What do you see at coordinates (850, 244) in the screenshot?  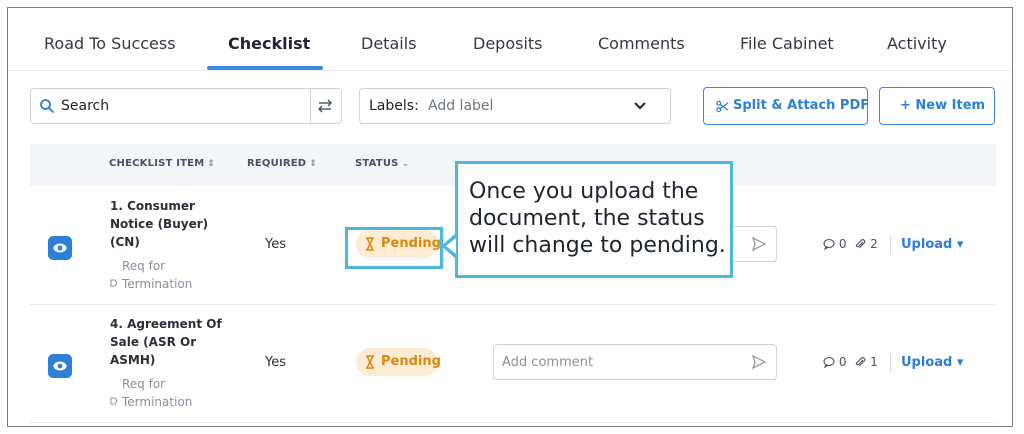 I see `comment-attachment-counts: 0 2` at bounding box center [850, 244].